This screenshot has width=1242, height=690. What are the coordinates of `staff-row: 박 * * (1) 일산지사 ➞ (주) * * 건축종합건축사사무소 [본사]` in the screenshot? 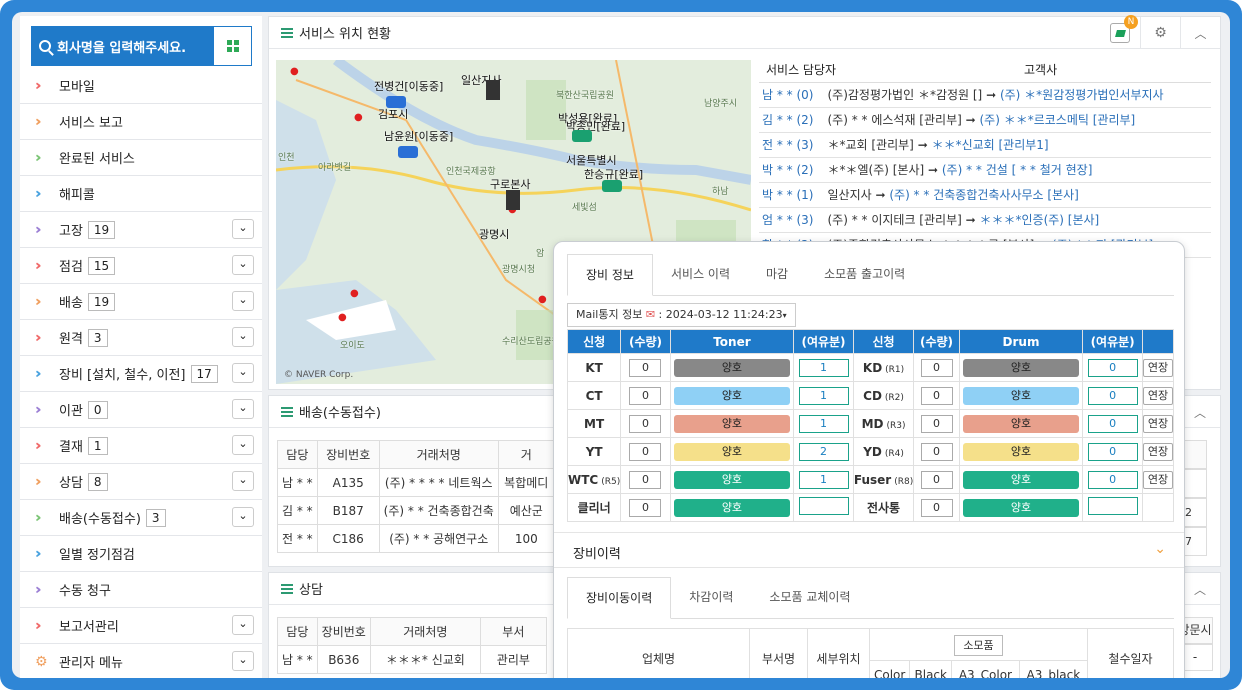 It's located at (985, 195).